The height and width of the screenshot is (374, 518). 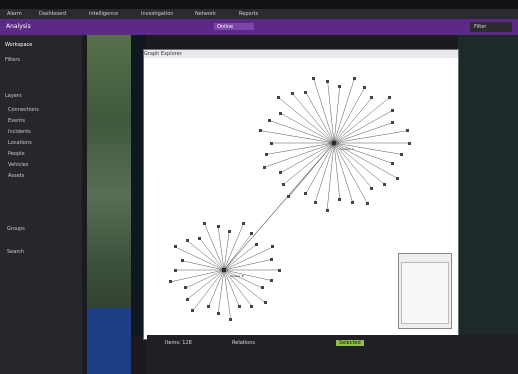 I want to click on cluster-label: Cluster A, so click(x=347, y=149).